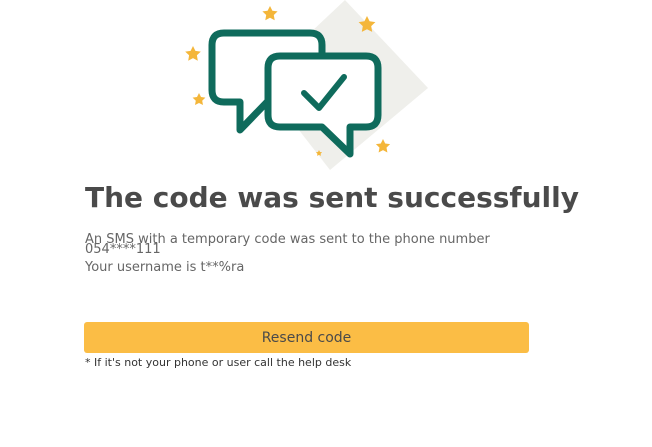 The image size is (652, 447). Describe the element at coordinates (306, 337) in the screenshot. I see `resend-code-button: Resend code` at that location.